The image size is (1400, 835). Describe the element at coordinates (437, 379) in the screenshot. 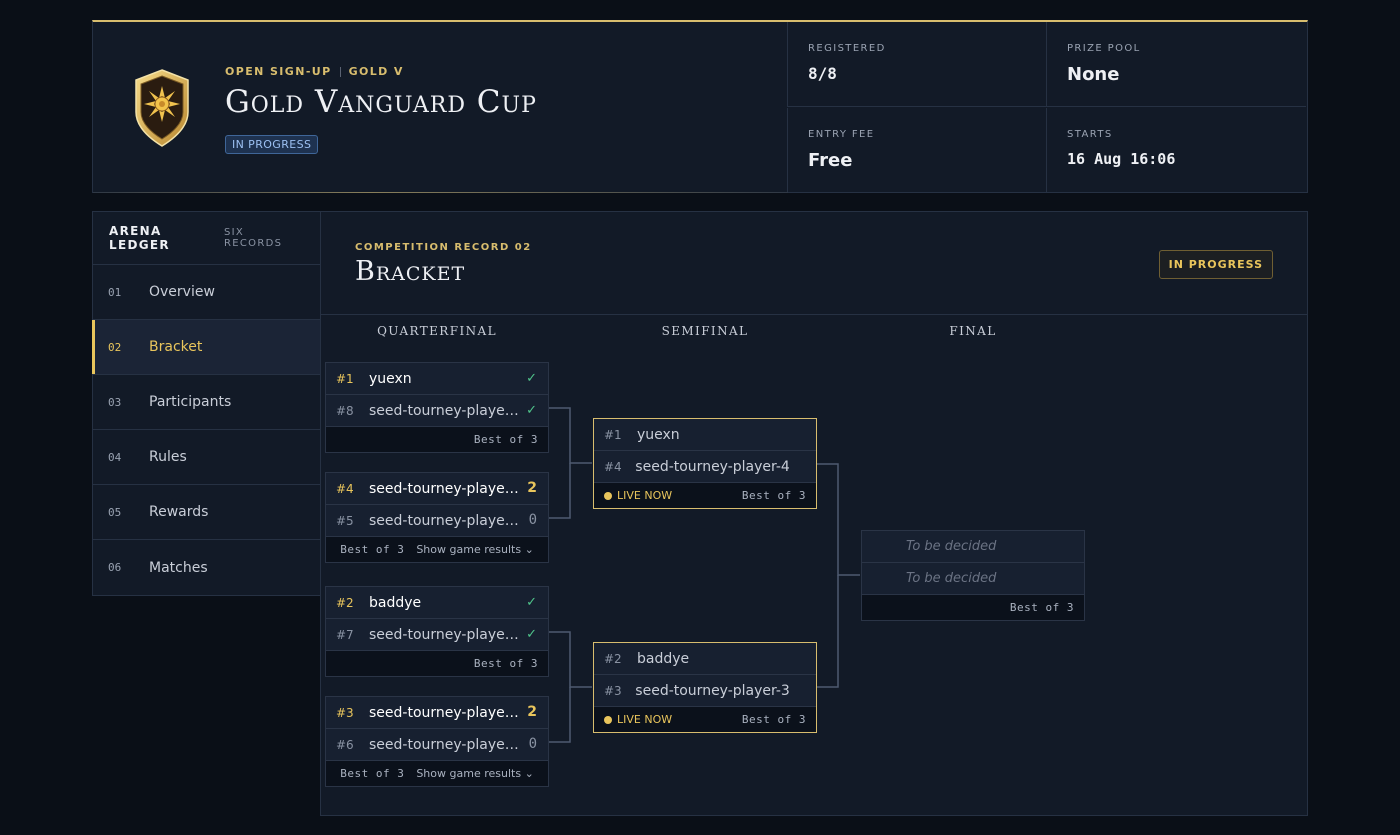

I see `participant-row: #1 yuexn ✓` at that location.